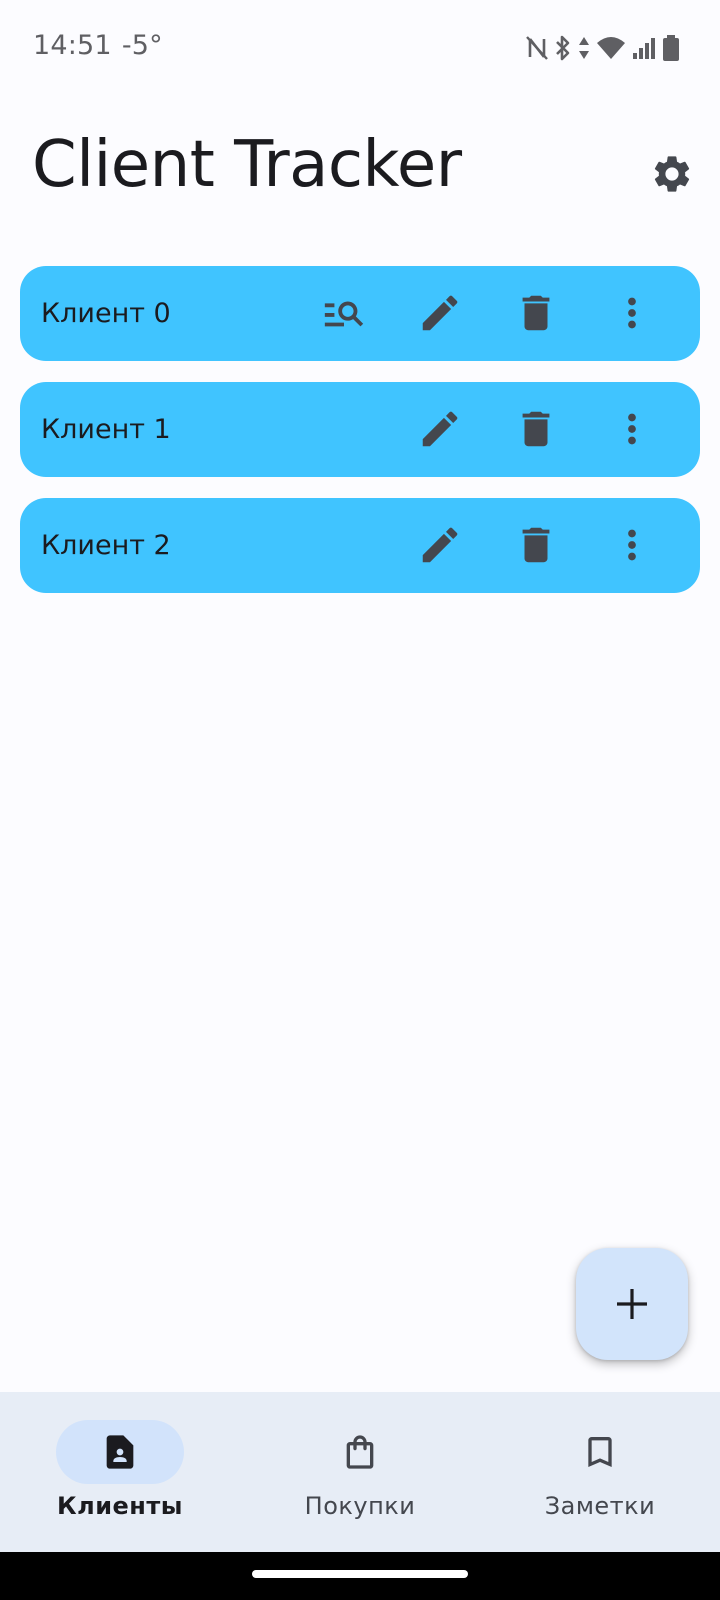 The height and width of the screenshot is (1600, 720). What do you see at coordinates (537, 48) in the screenshot?
I see `nfc-off-icon` at bounding box center [537, 48].